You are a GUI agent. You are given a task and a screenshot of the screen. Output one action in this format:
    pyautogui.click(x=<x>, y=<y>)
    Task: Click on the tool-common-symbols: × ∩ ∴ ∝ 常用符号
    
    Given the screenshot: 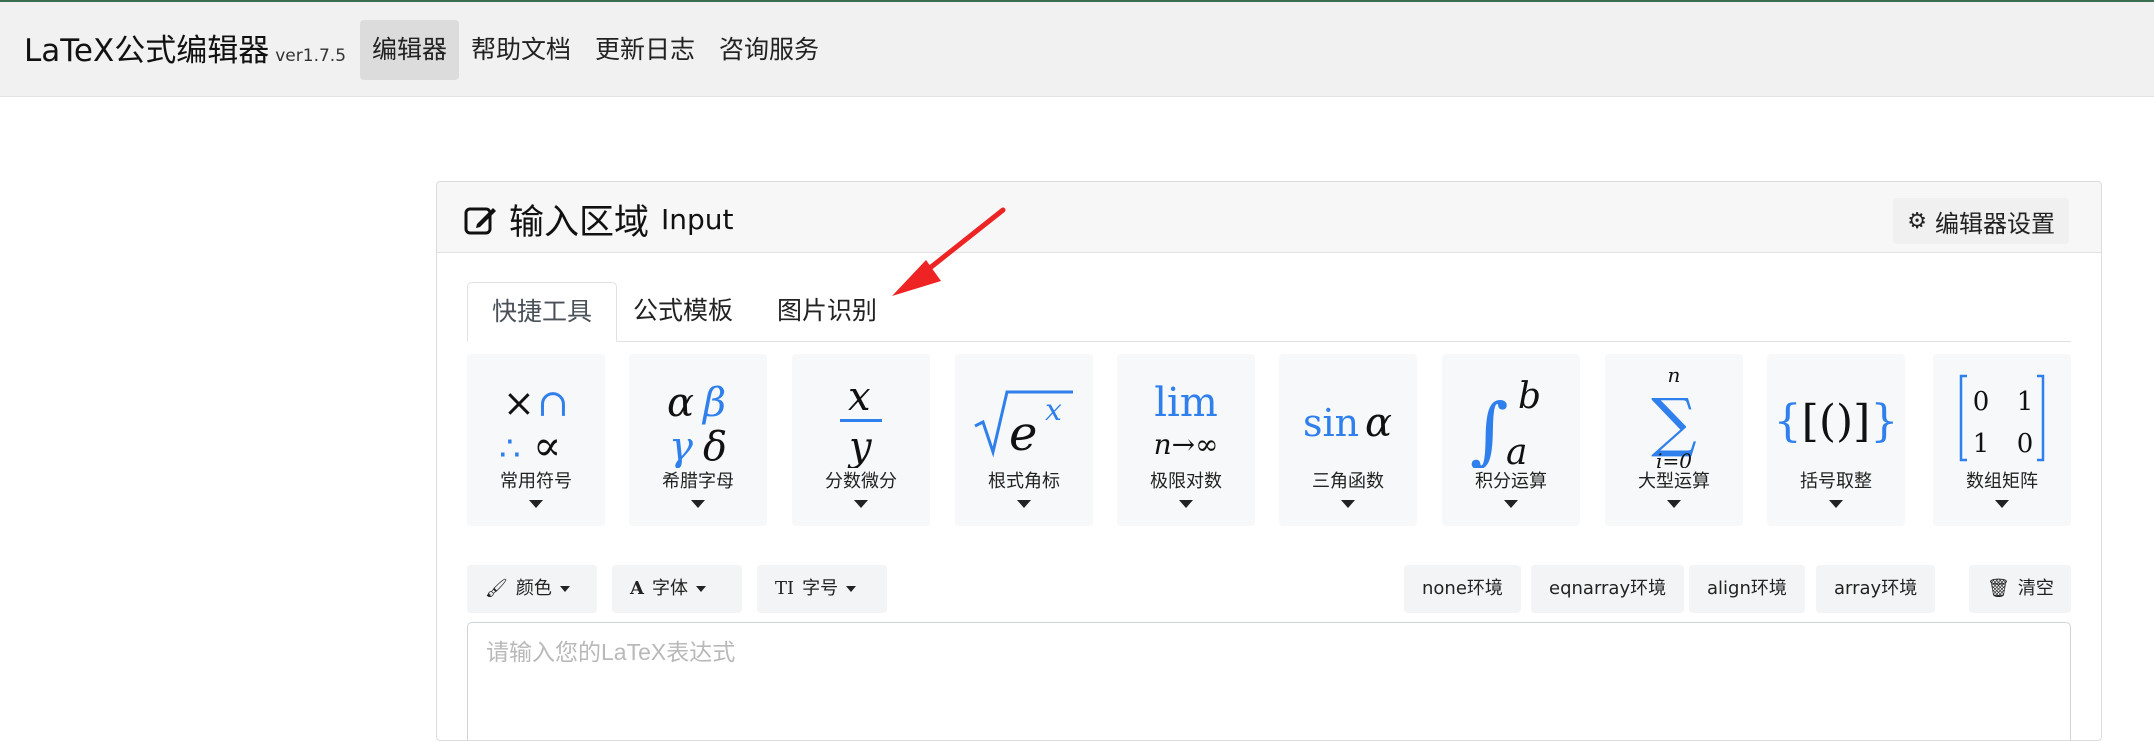 What is the action you would take?
    pyautogui.click(x=536, y=440)
    